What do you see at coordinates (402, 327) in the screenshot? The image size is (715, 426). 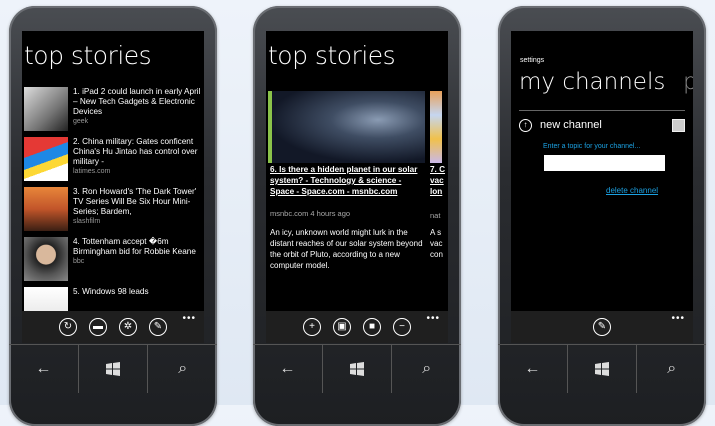 I see `remove-icon: −` at bounding box center [402, 327].